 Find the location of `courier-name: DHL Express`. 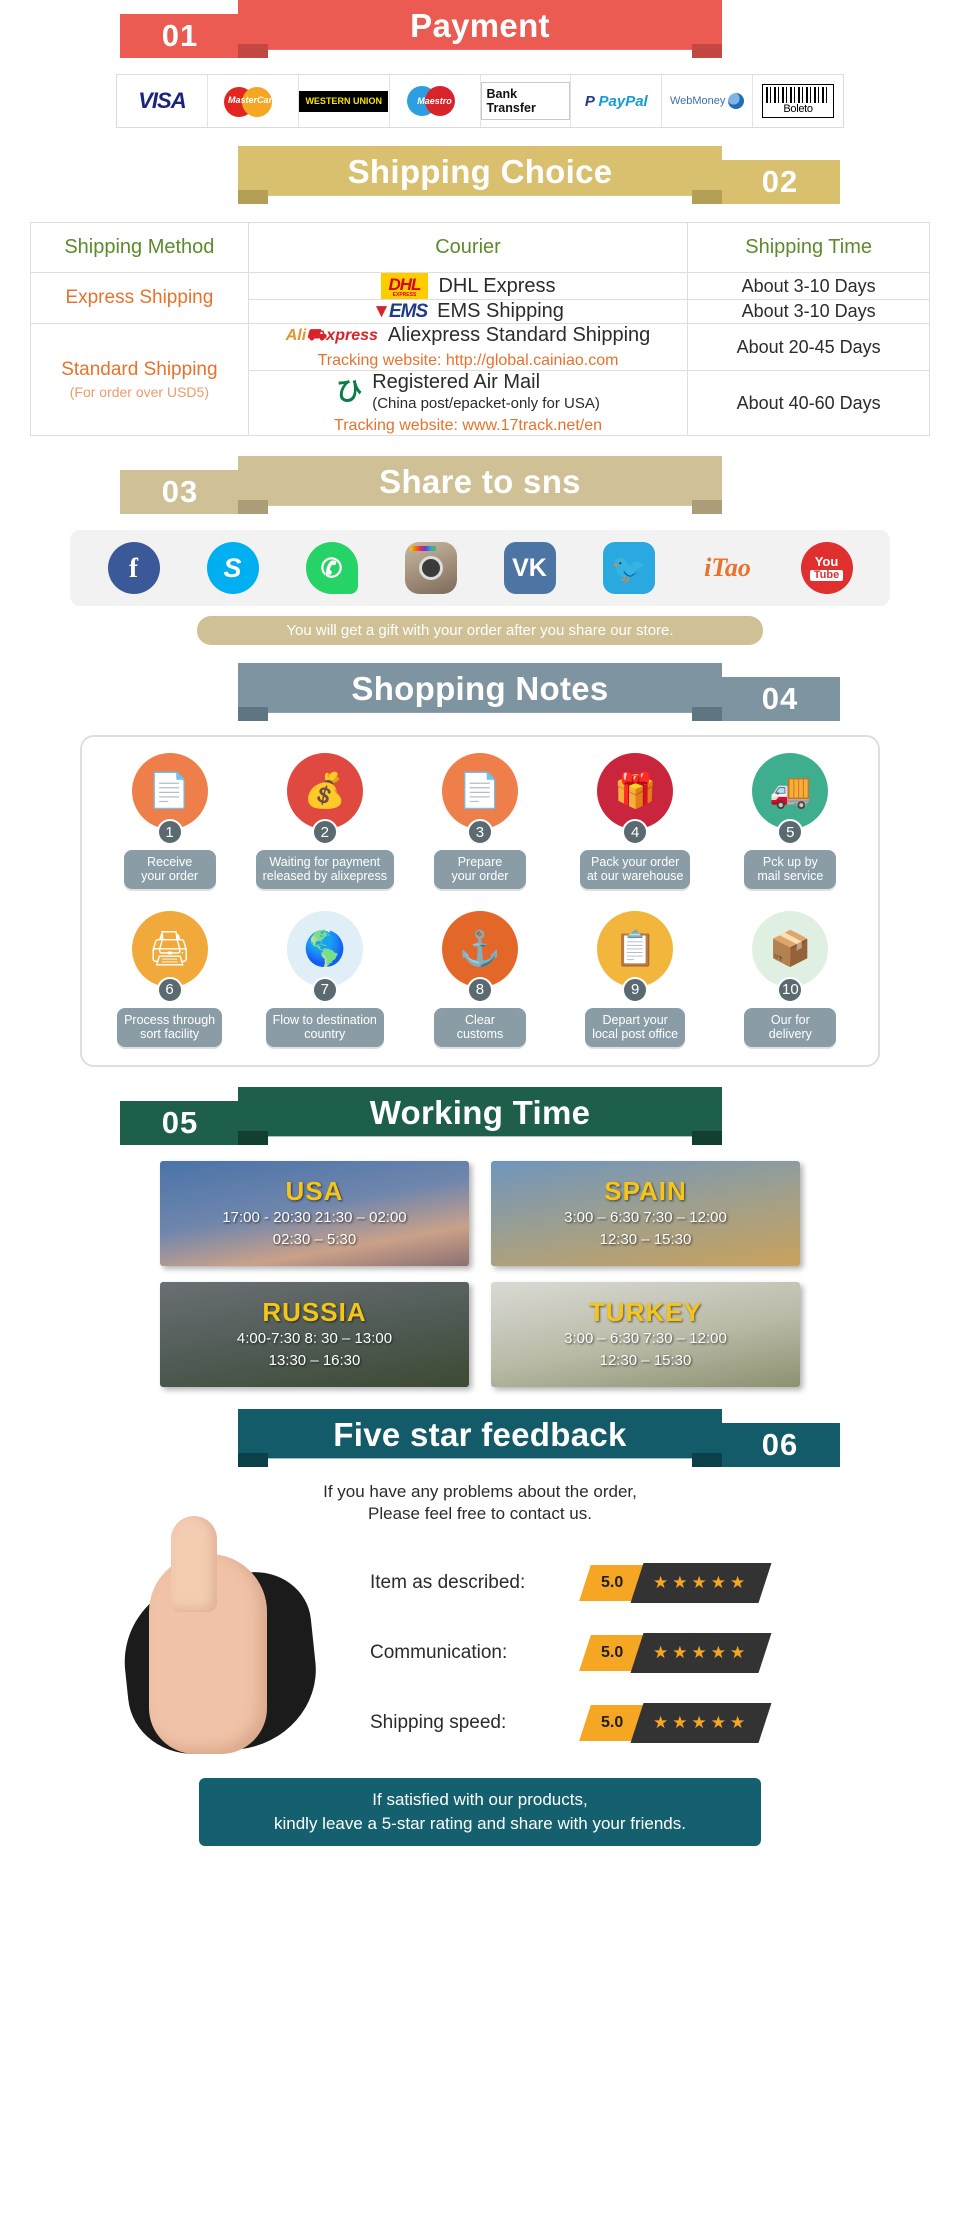

courier-name: DHL Express is located at coordinates (497, 285).